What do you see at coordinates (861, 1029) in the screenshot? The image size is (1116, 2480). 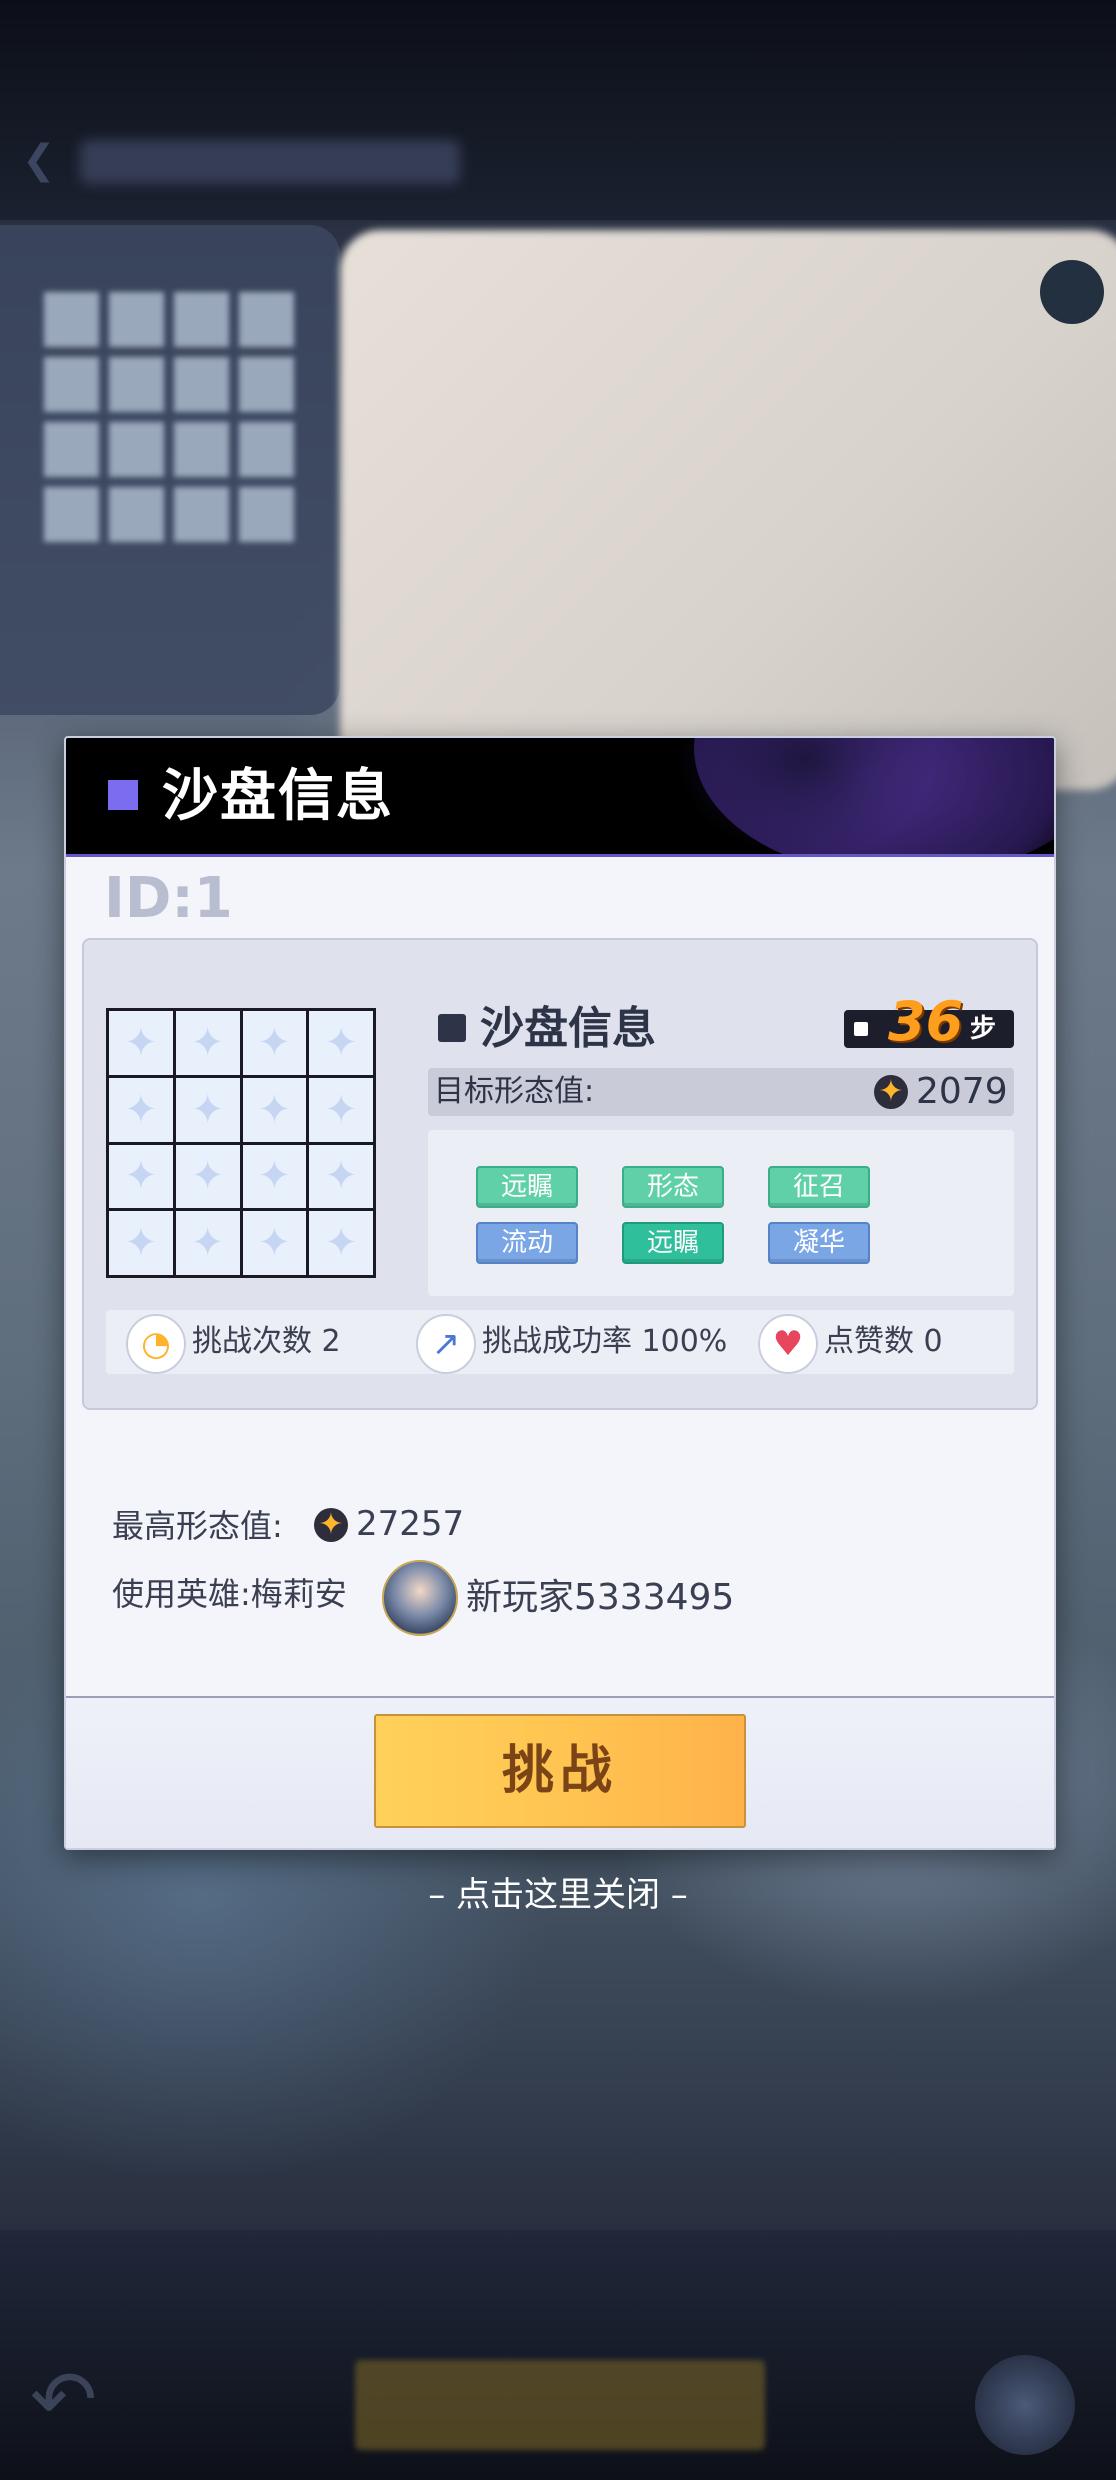 I see `square-dot-icon` at bounding box center [861, 1029].